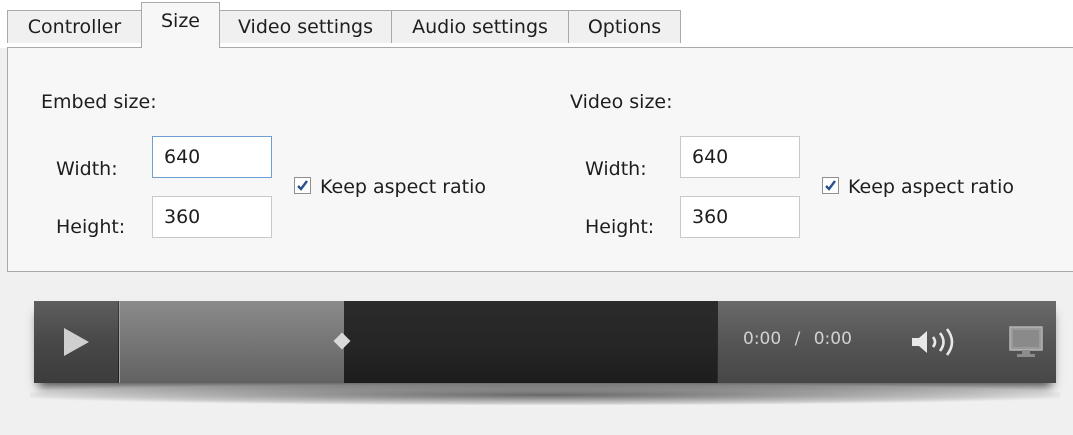  Describe the element at coordinates (621, 102) in the screenshot. I see `video-size-label: Video size:` at that location.